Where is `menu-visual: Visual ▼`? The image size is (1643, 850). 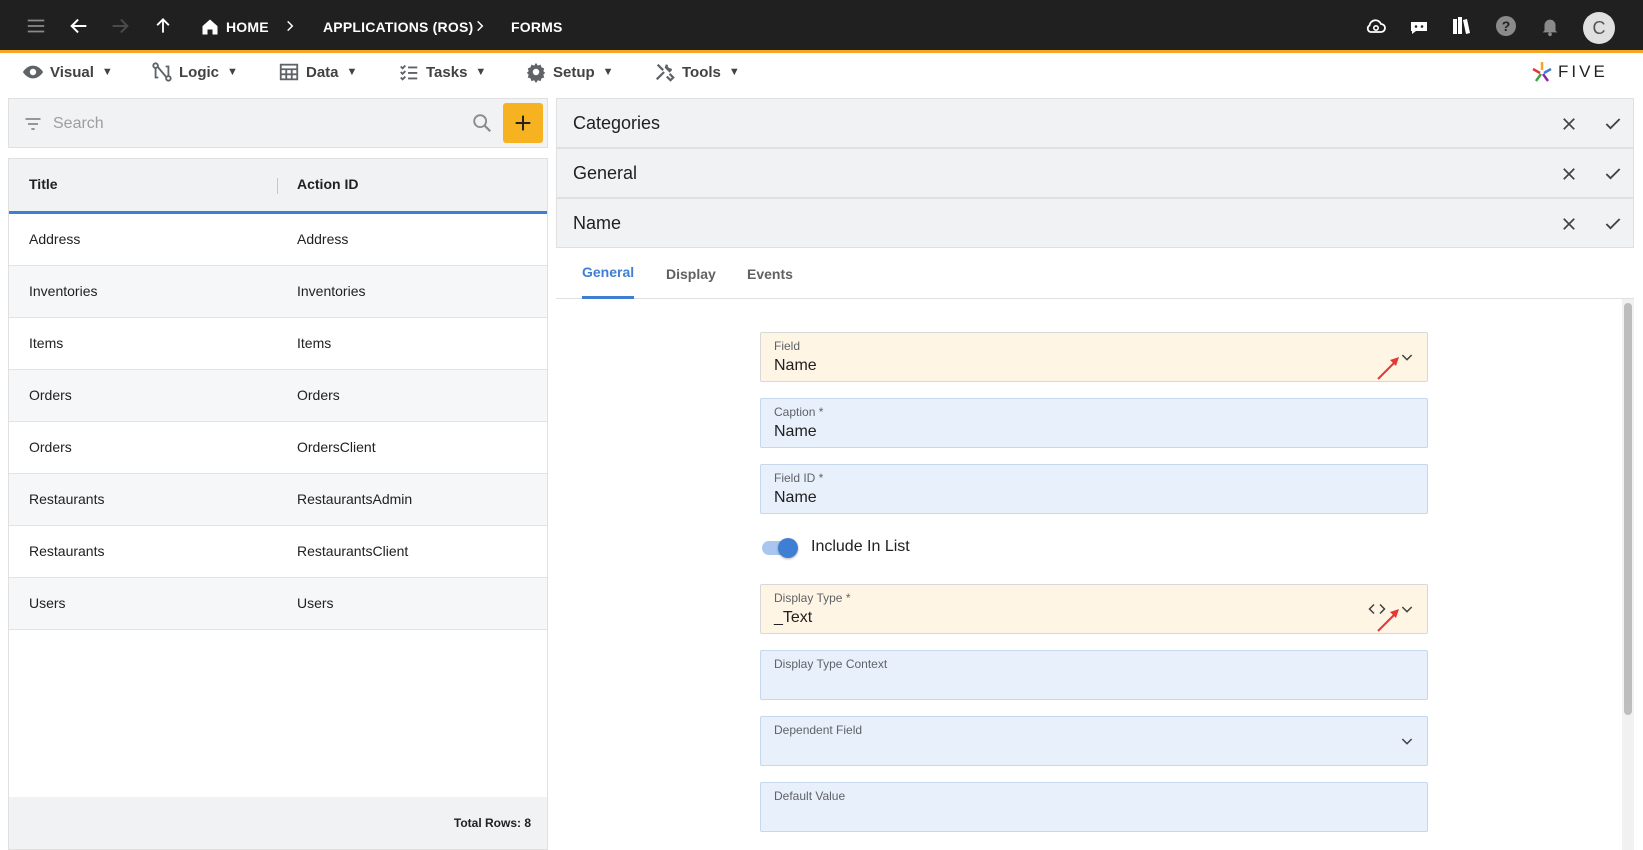
menu-visual: Visual ▼ is located at coordinates (67, 72).